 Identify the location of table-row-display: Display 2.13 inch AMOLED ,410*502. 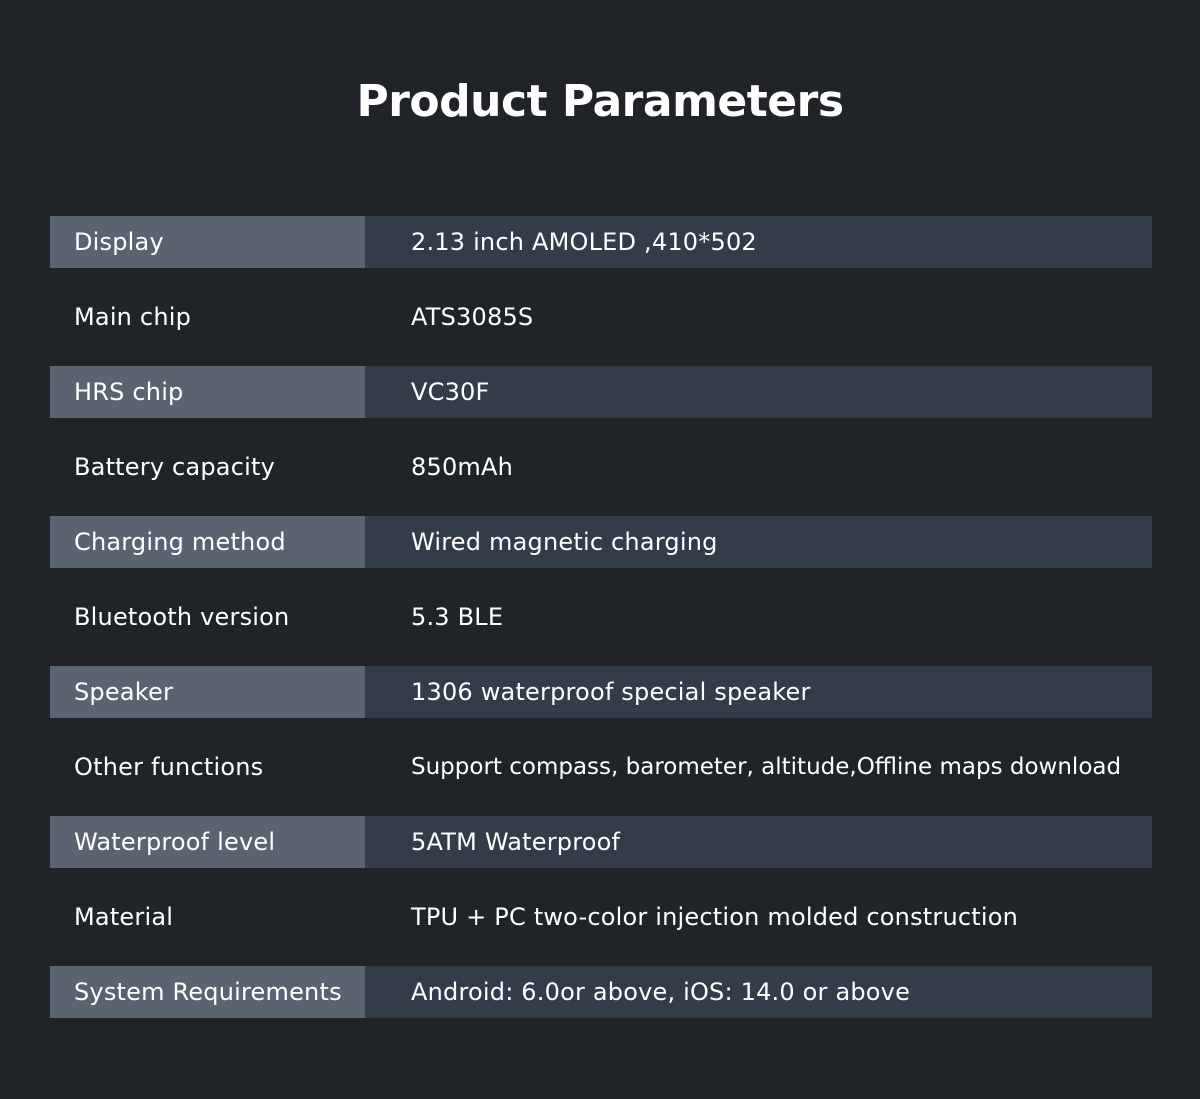
(601, 242).